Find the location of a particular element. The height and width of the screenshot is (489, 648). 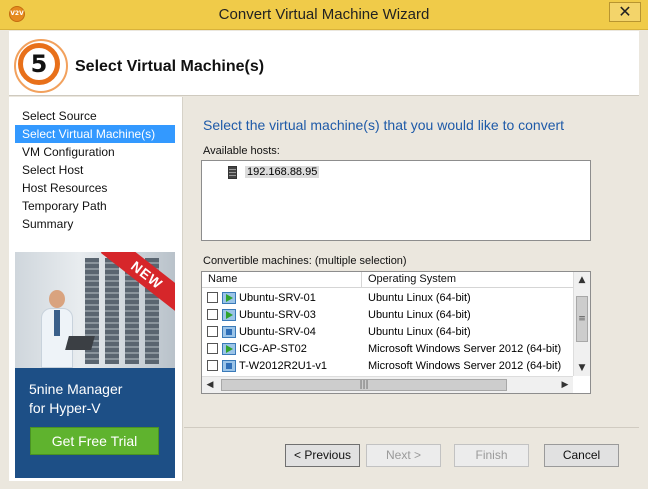

previous-button: < Previous is located at coordinates (322, 455).